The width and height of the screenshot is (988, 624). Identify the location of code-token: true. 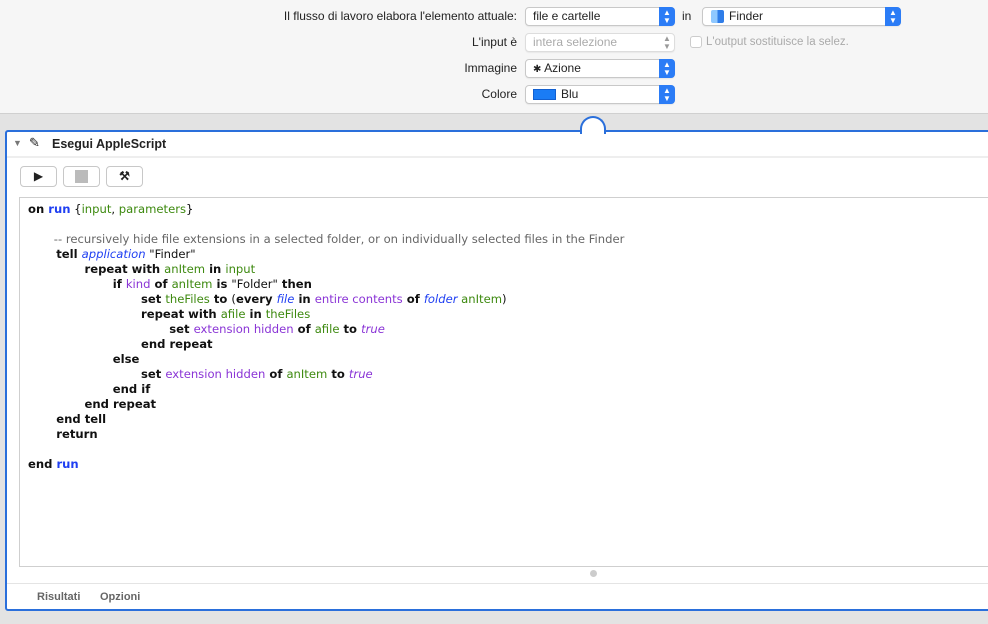
(373, 329).